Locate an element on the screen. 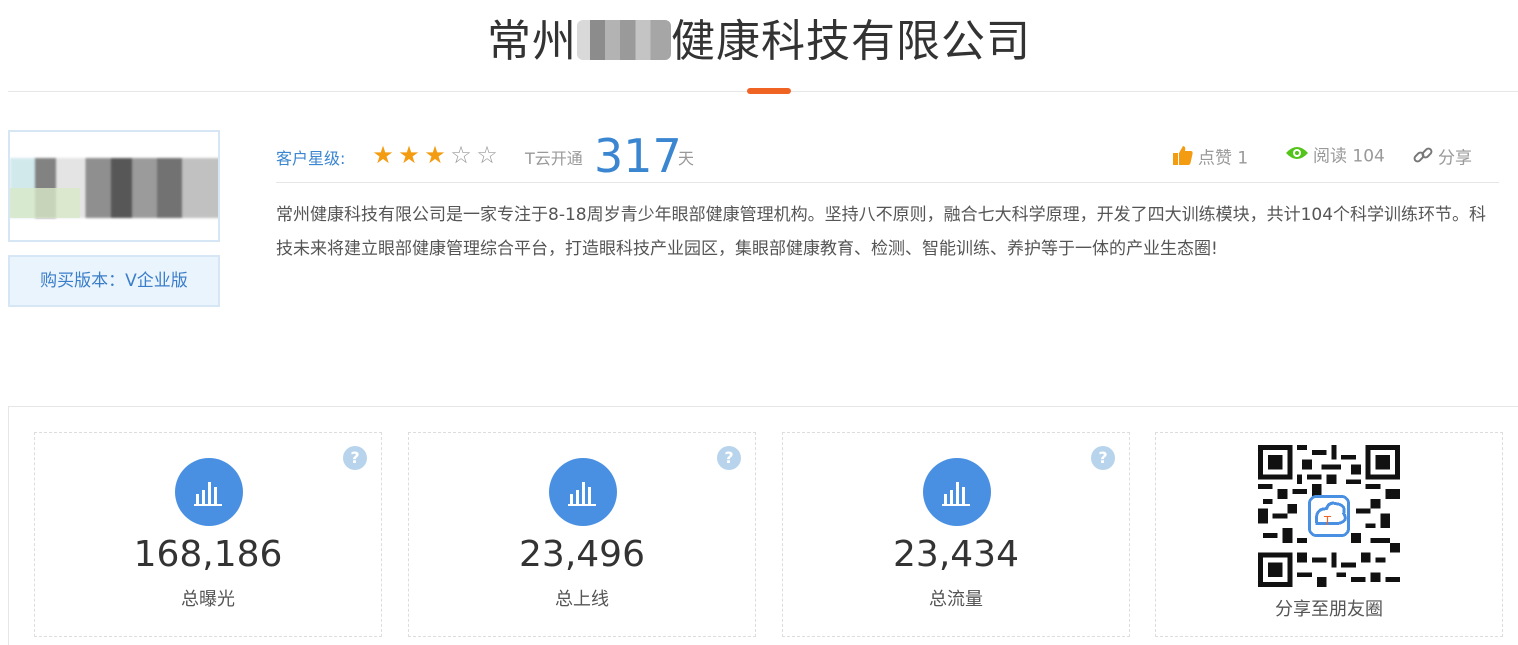 The width and height of the screenshot is (1518, 645). qr-share-label: 分享至朋友圈 is located at coordinates (1329, 609).